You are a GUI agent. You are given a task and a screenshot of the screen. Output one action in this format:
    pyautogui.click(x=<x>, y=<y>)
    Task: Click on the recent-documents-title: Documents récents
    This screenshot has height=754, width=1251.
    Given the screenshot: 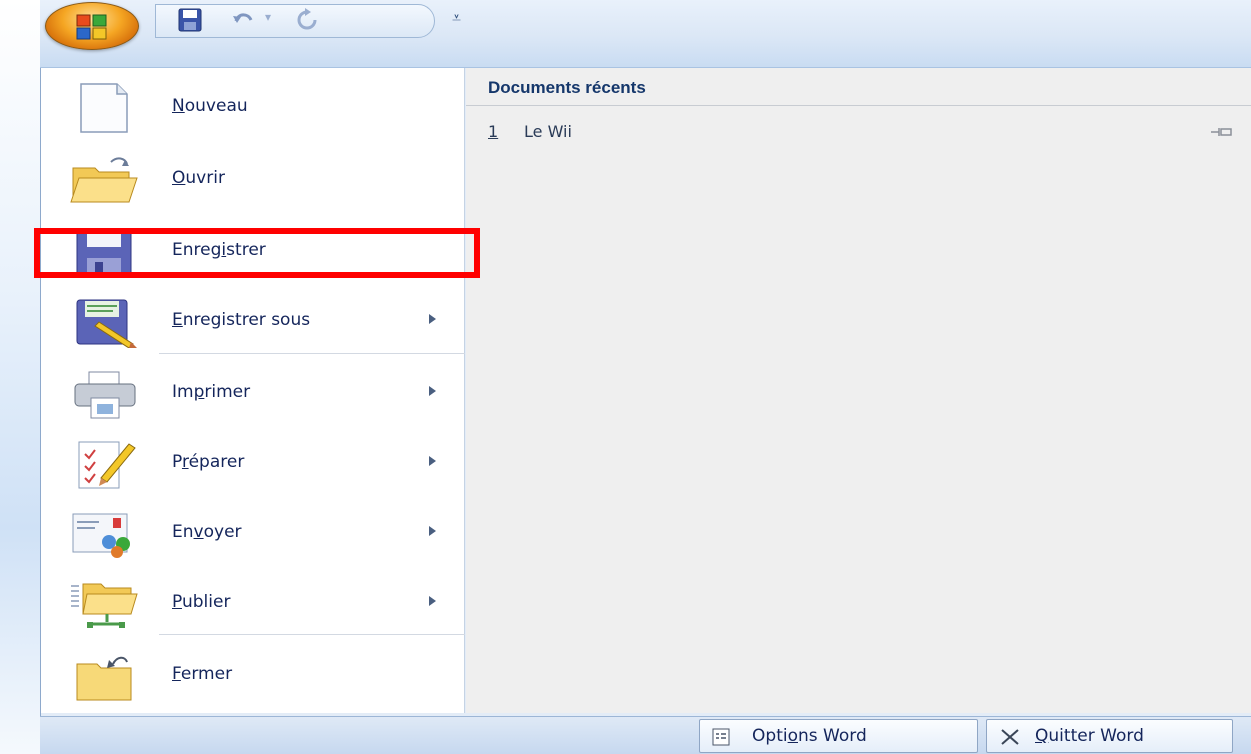 What is the action you would take?
    pyautogui.click(x=567, y=87)
    